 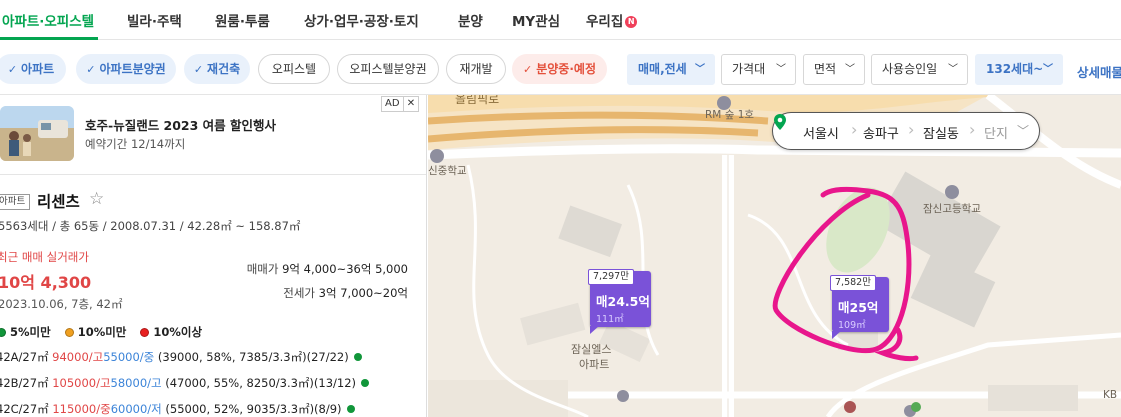 What do you see at coordinates (37, 133) in the screenshot?
I see `ad-thumbnail` at bounding box center [37, 133].